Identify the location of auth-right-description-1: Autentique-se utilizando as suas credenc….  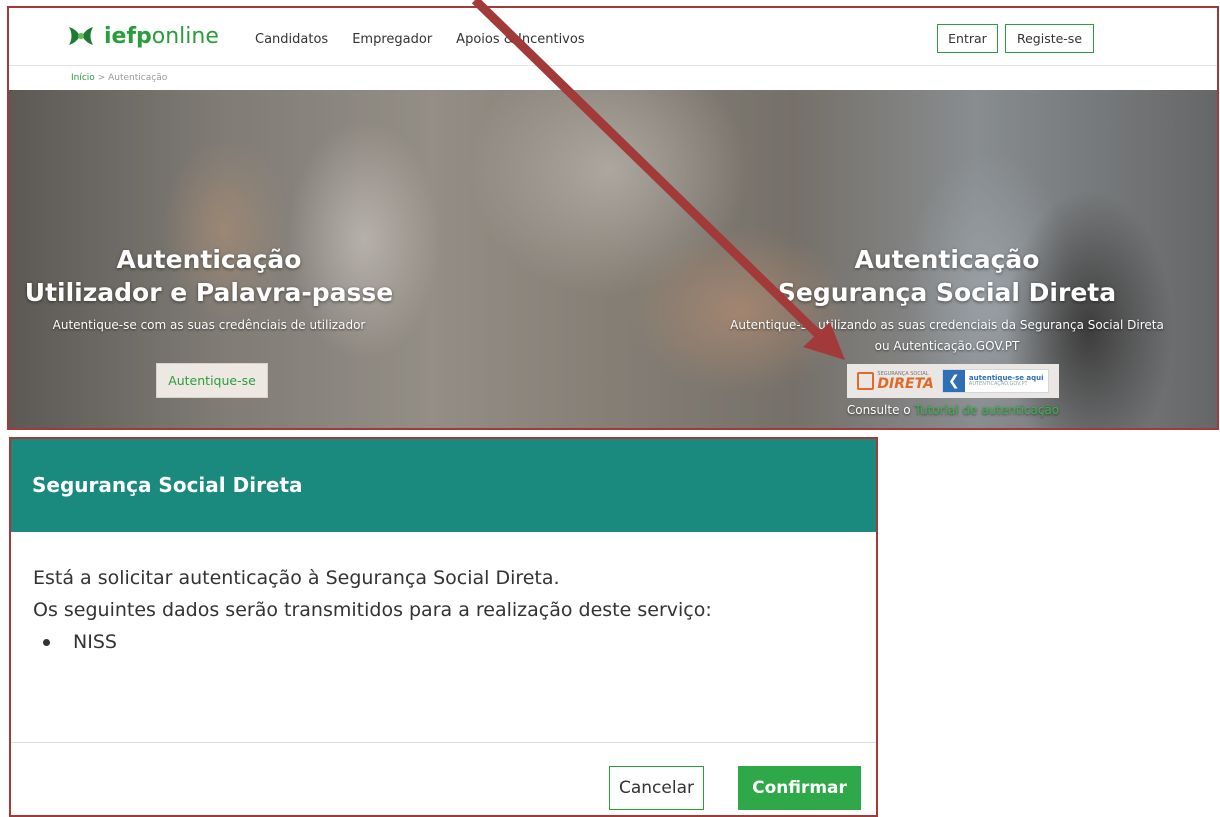
(947, 325).